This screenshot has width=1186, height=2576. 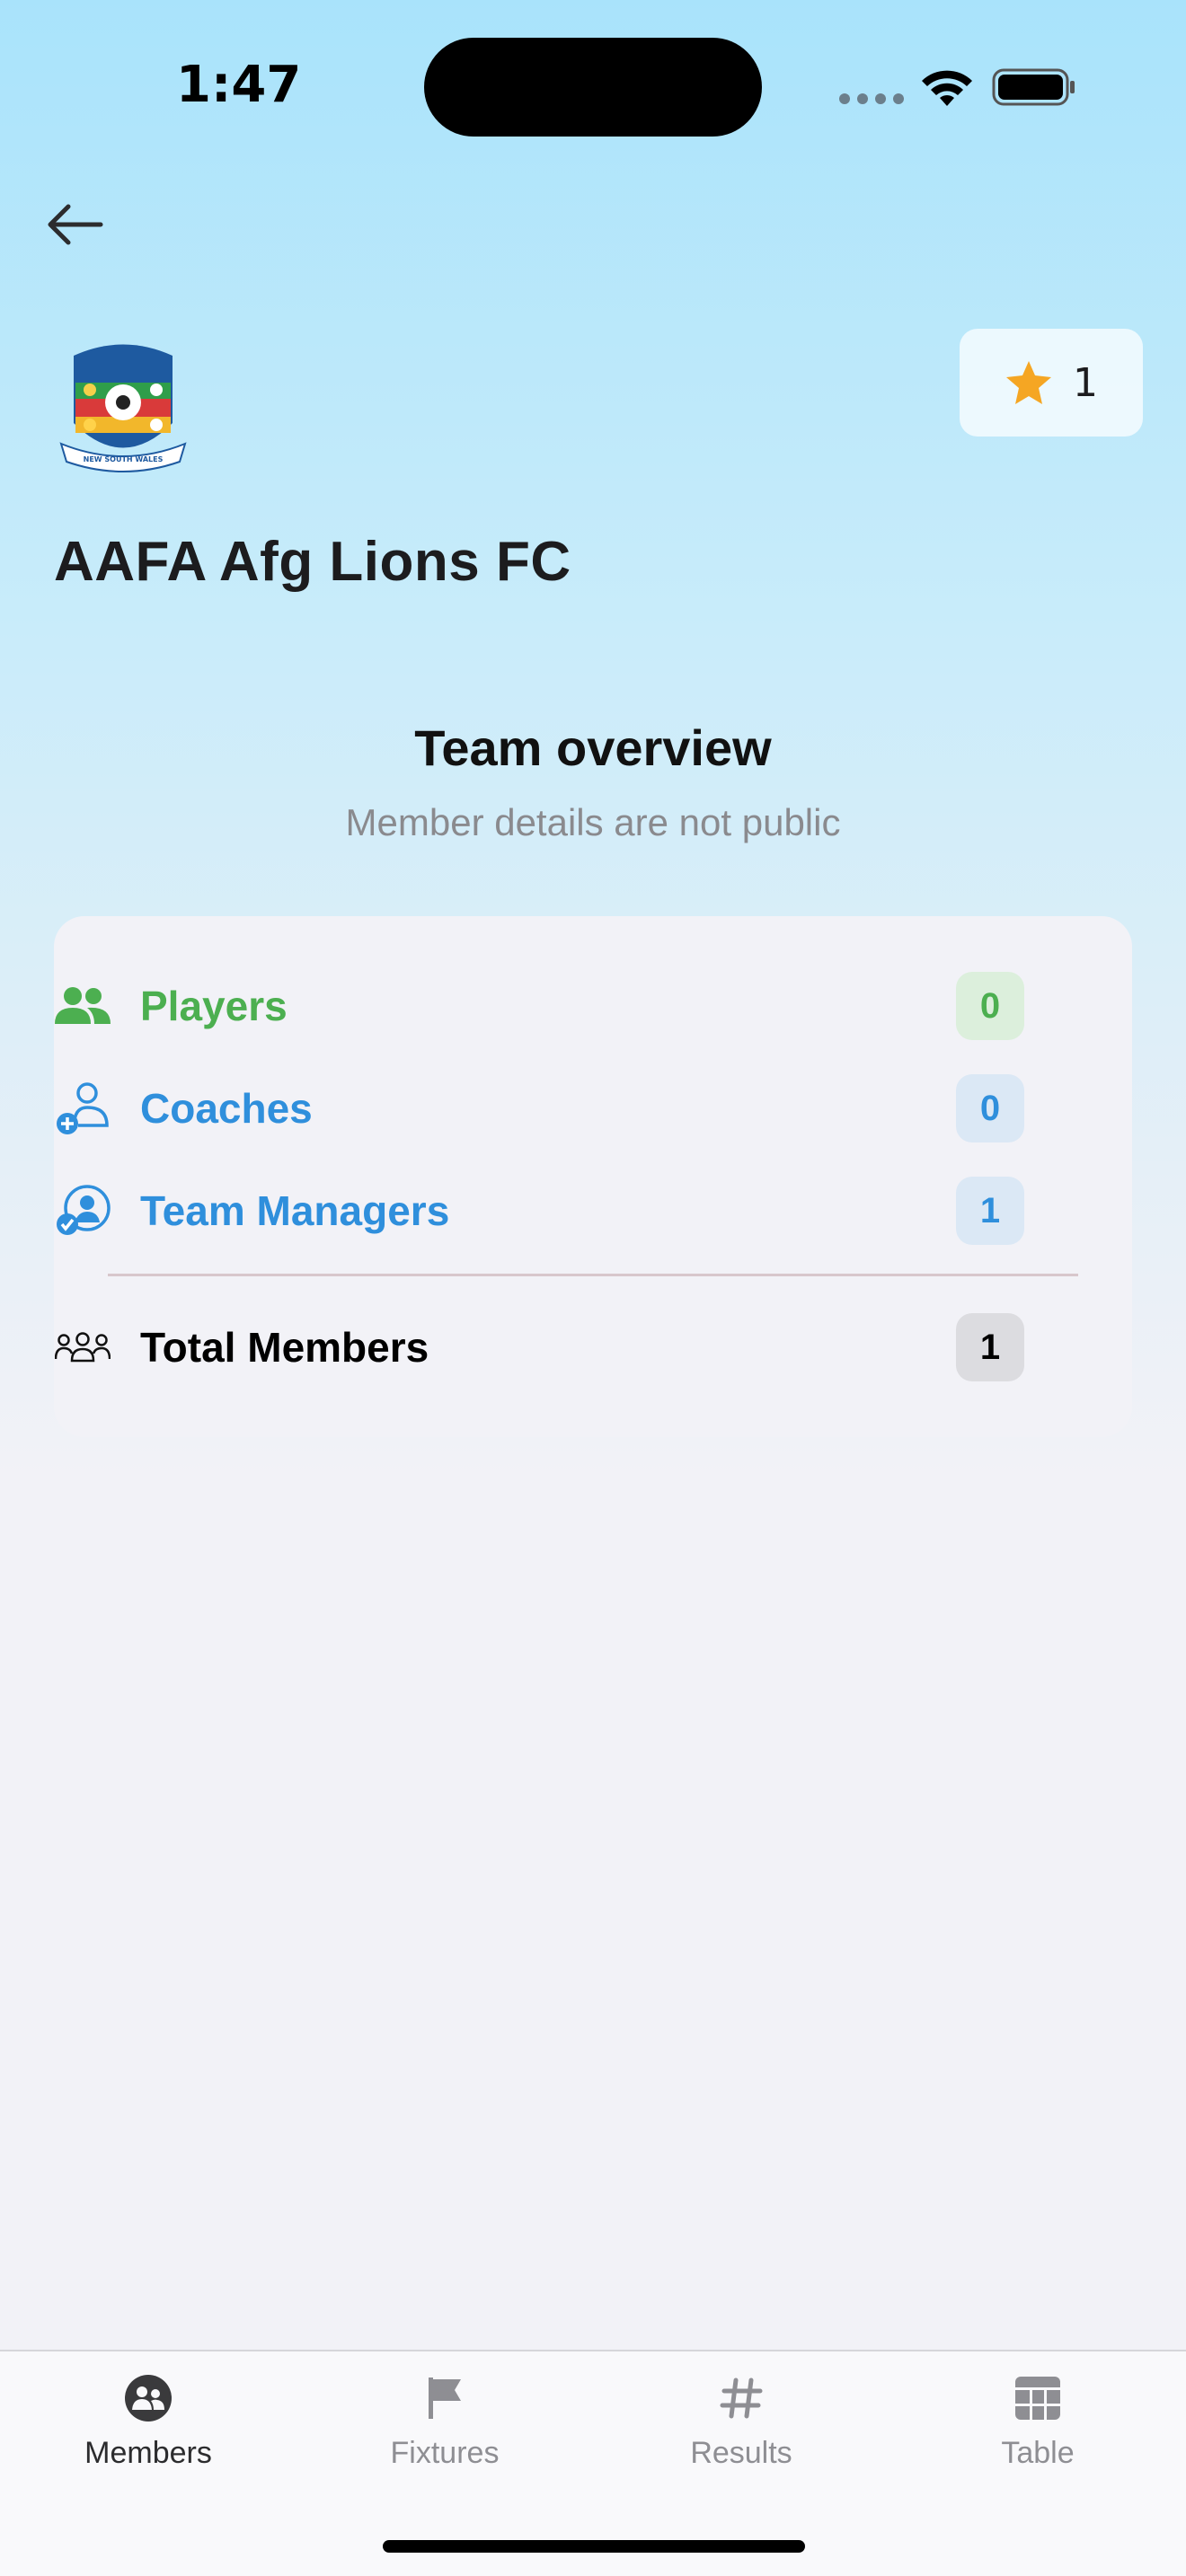 What do you see at coordinates (990, 1108) in the screenshot?
I see `coaches-count-badge: 0` at bounding box center [990, 1108].